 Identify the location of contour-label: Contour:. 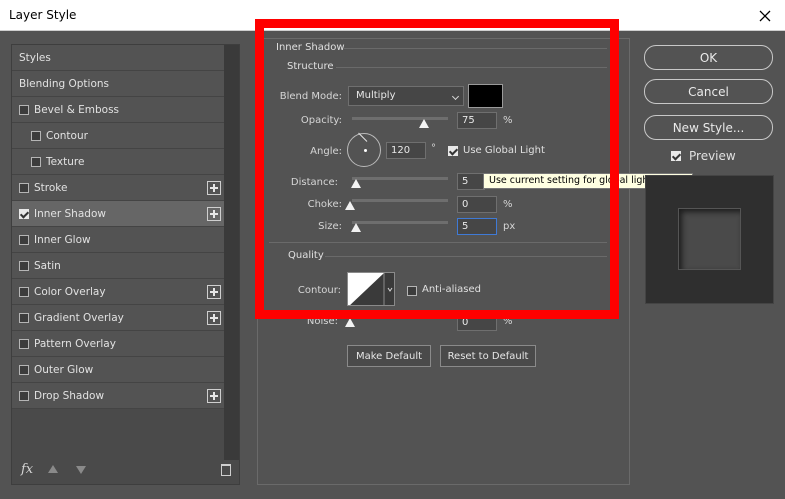
(319, 290).